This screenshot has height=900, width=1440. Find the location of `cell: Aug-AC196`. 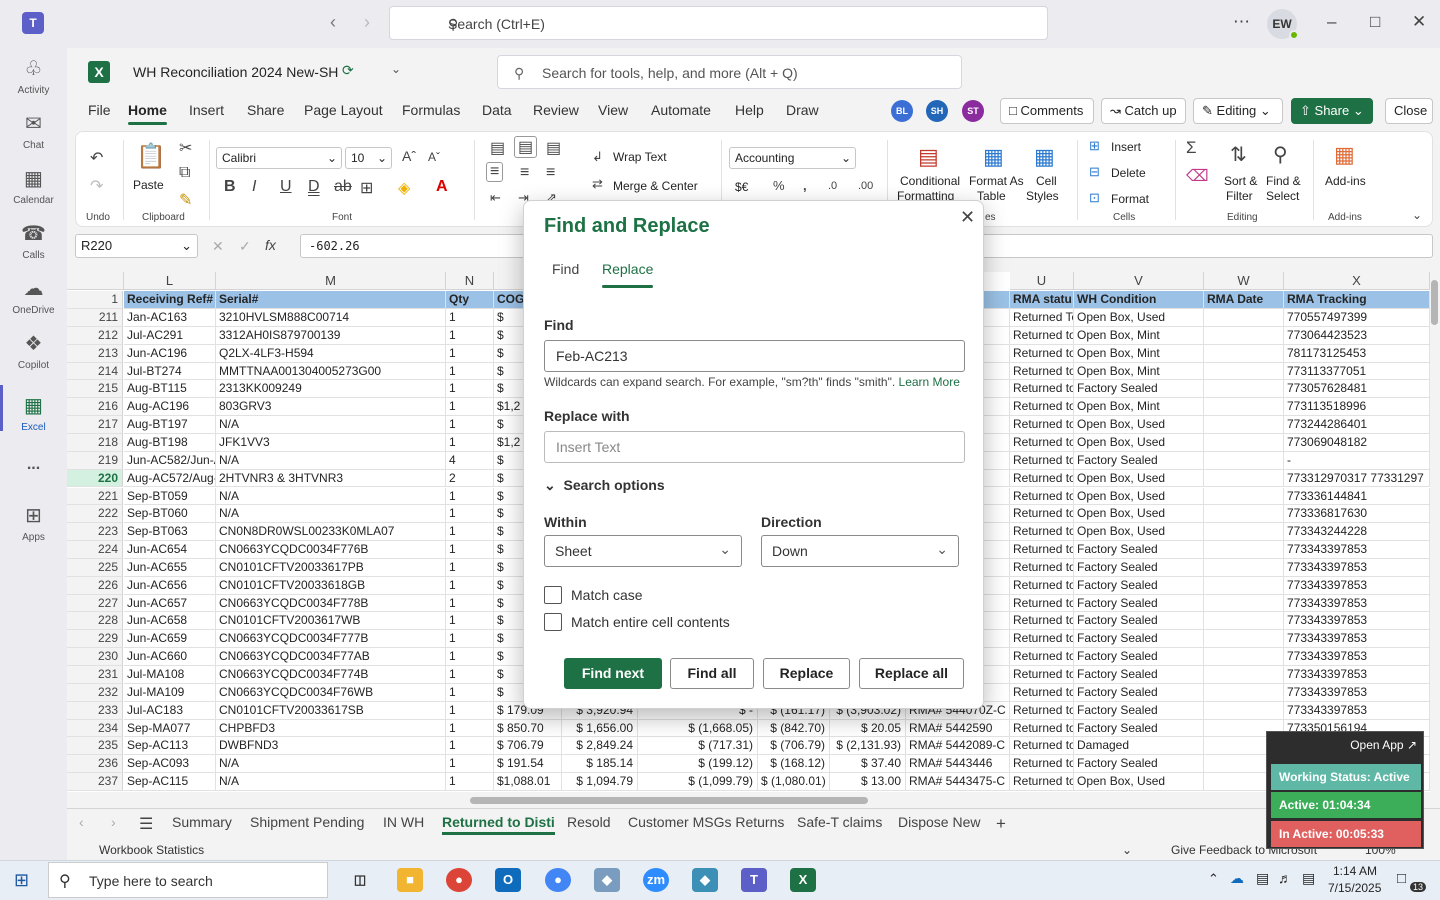

cell: Aug-AC196 is located at coordinates (170, 407).